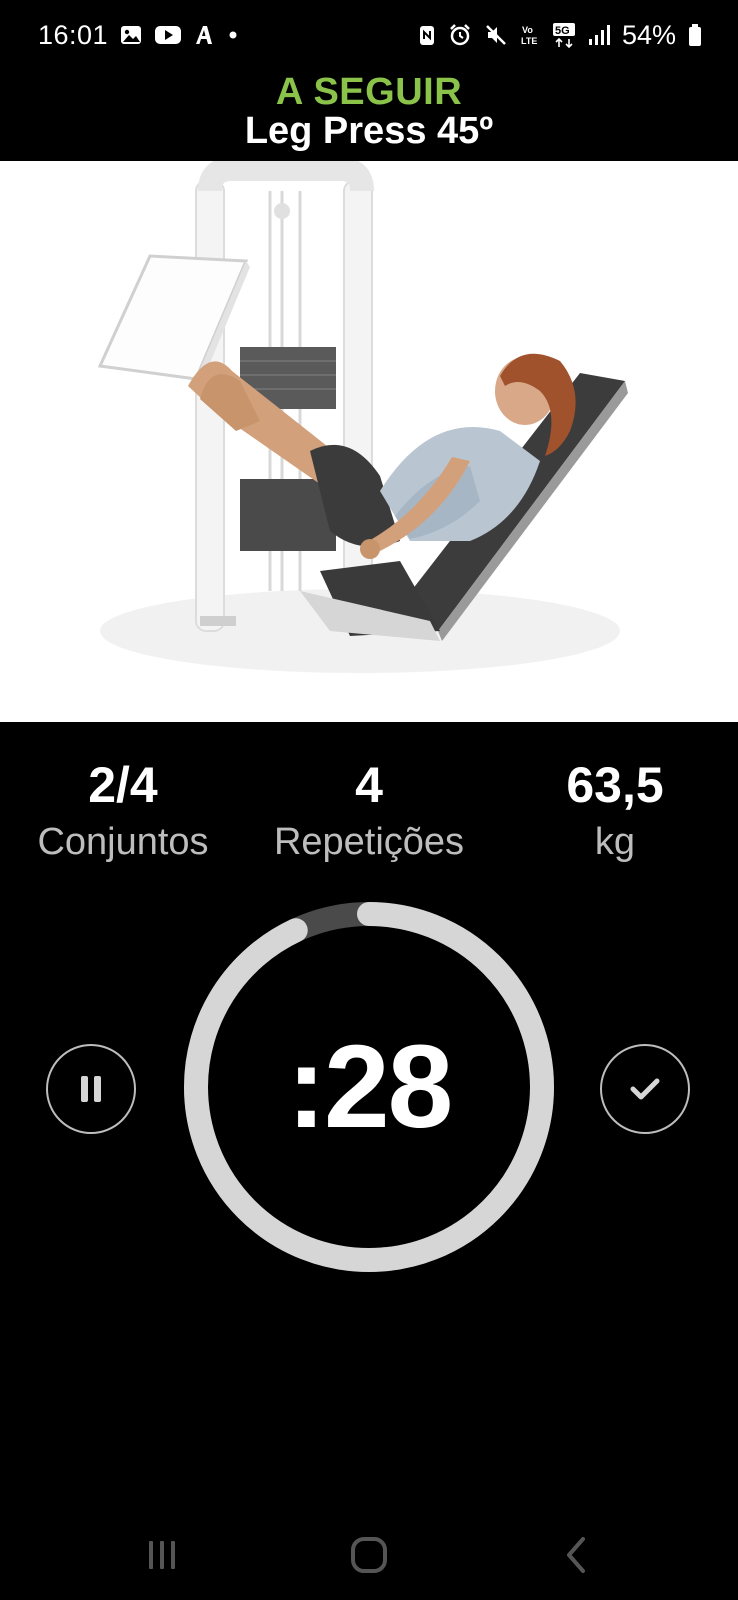 The image size is (738, 1600). I want to click on back-icon, so click(576, 1555).